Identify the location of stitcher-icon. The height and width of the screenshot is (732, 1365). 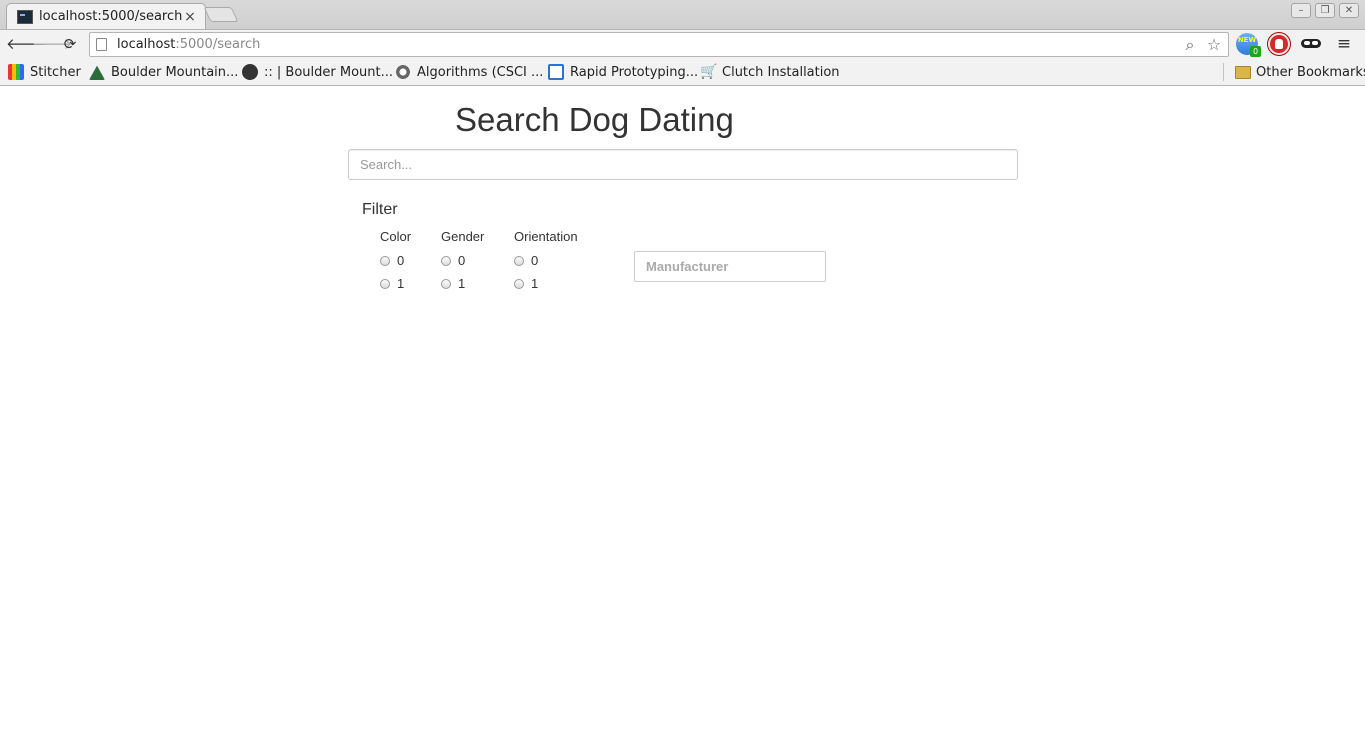
(16, 72).